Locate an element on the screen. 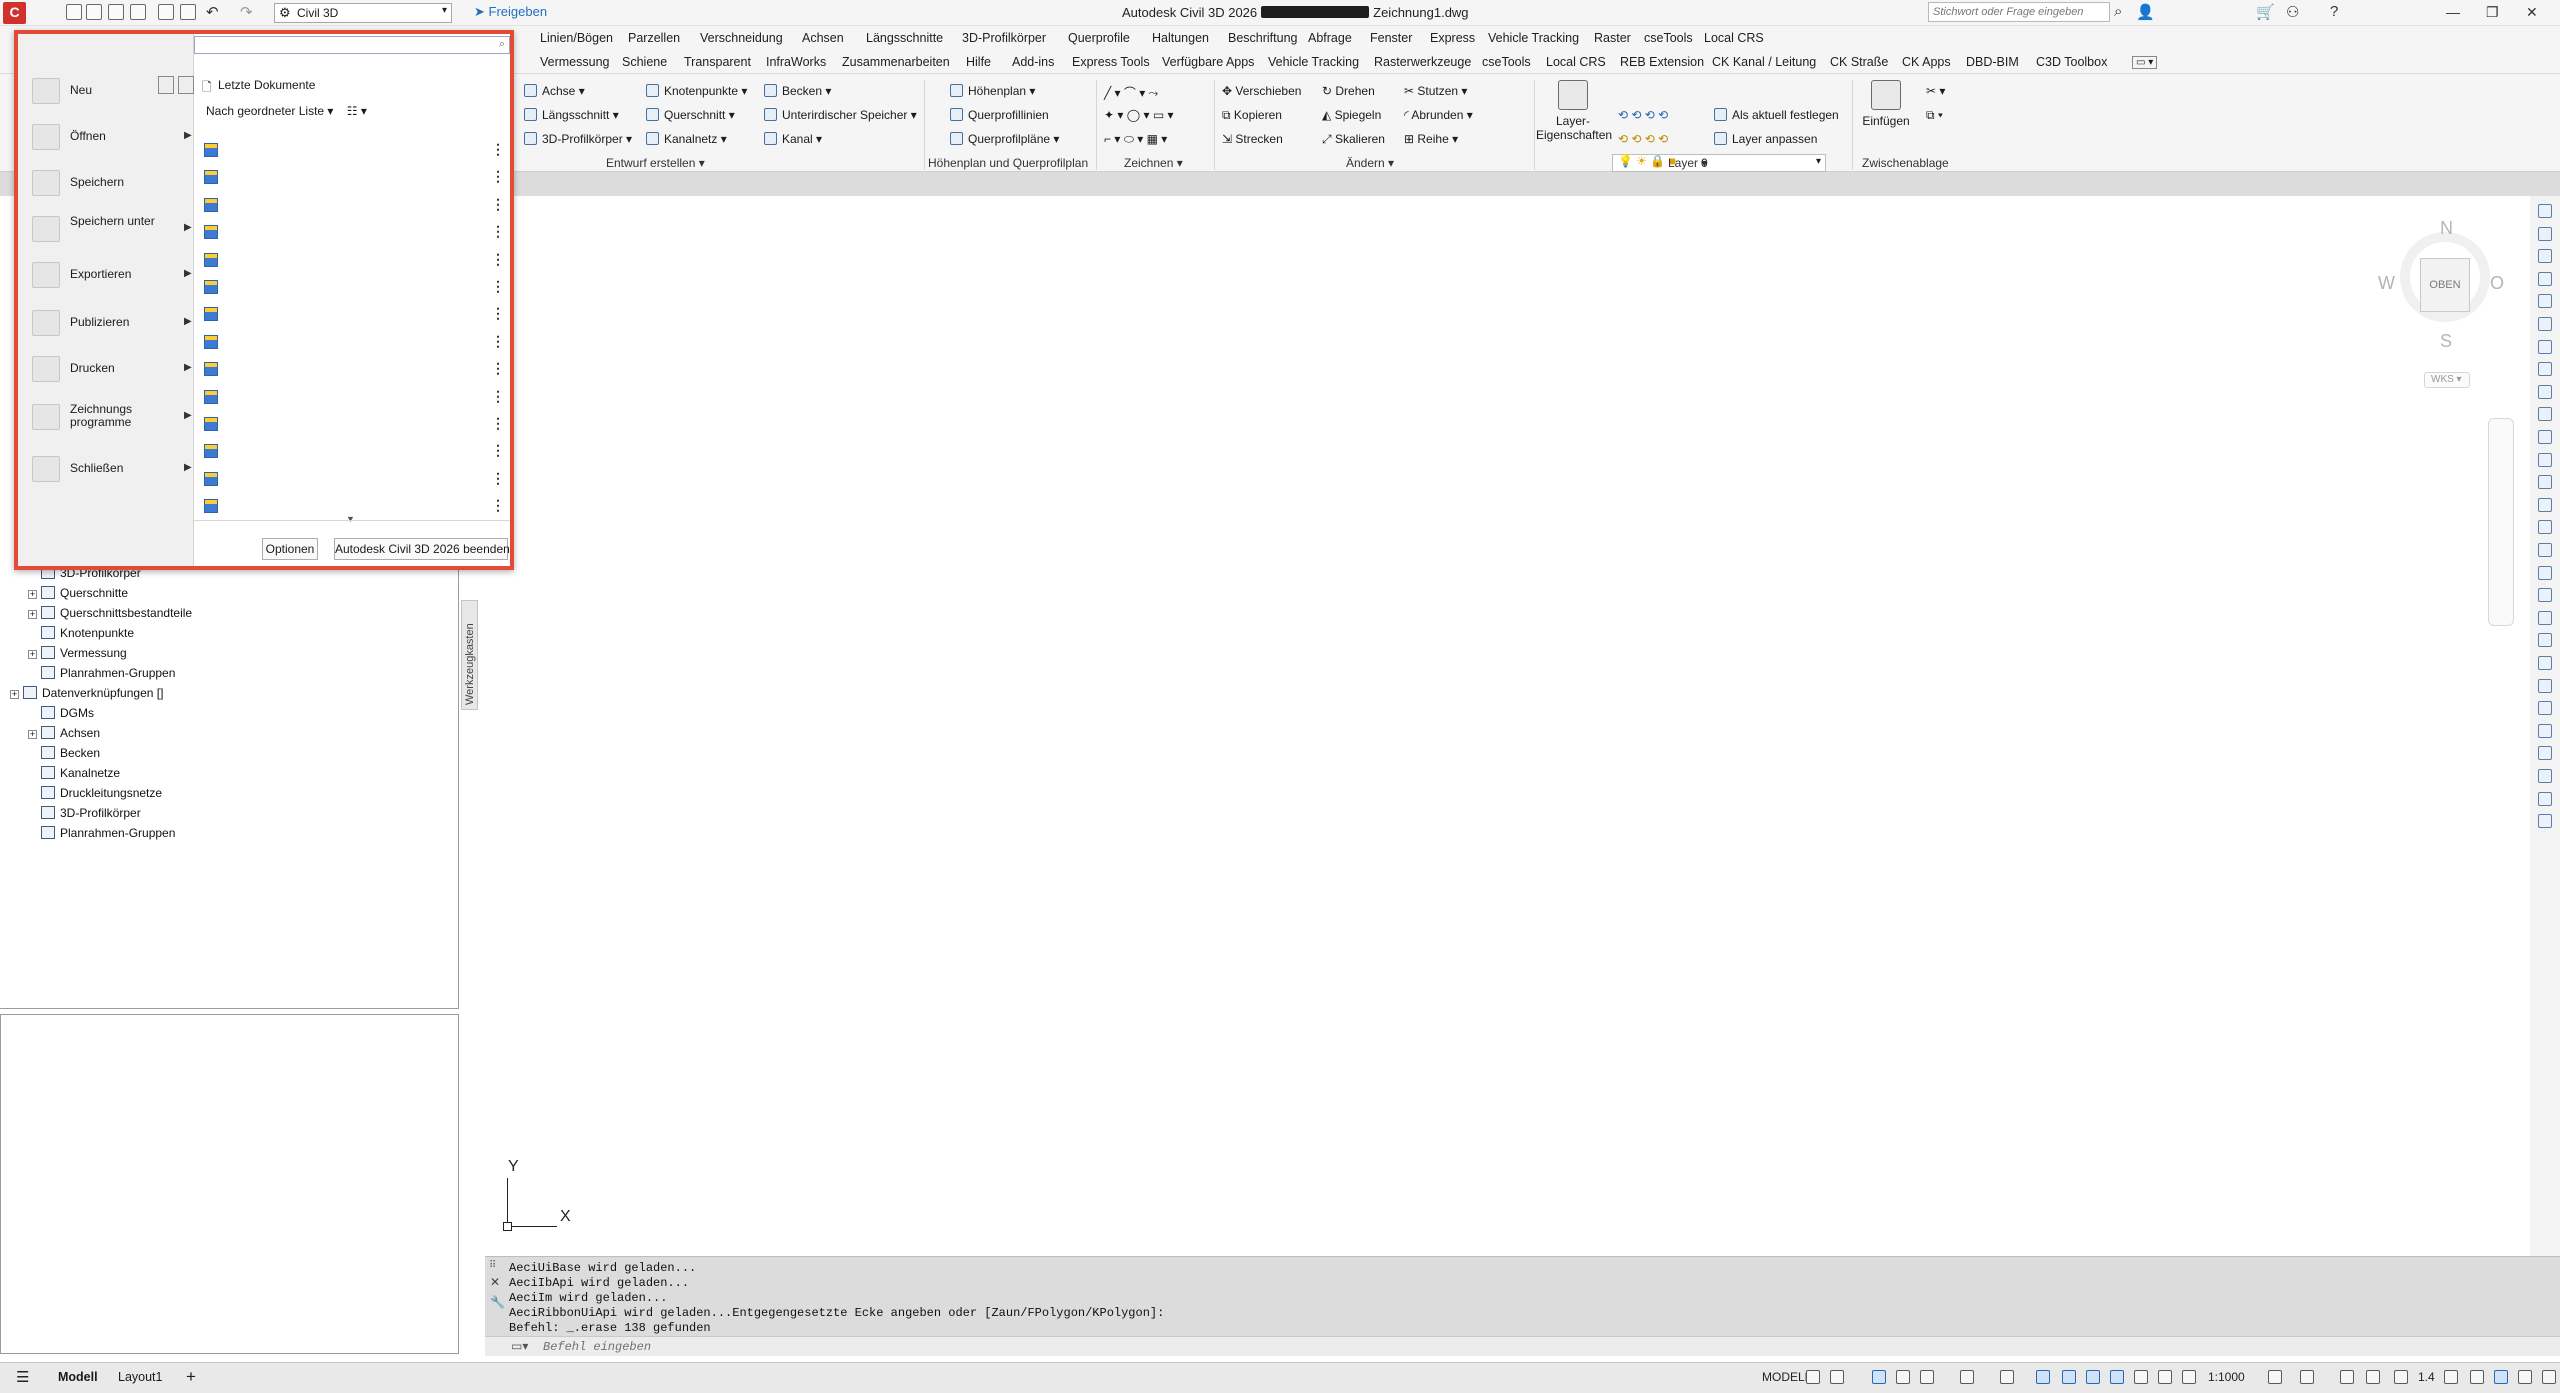  achse-button: Achse ▾ is located at coordinates (554, 91).